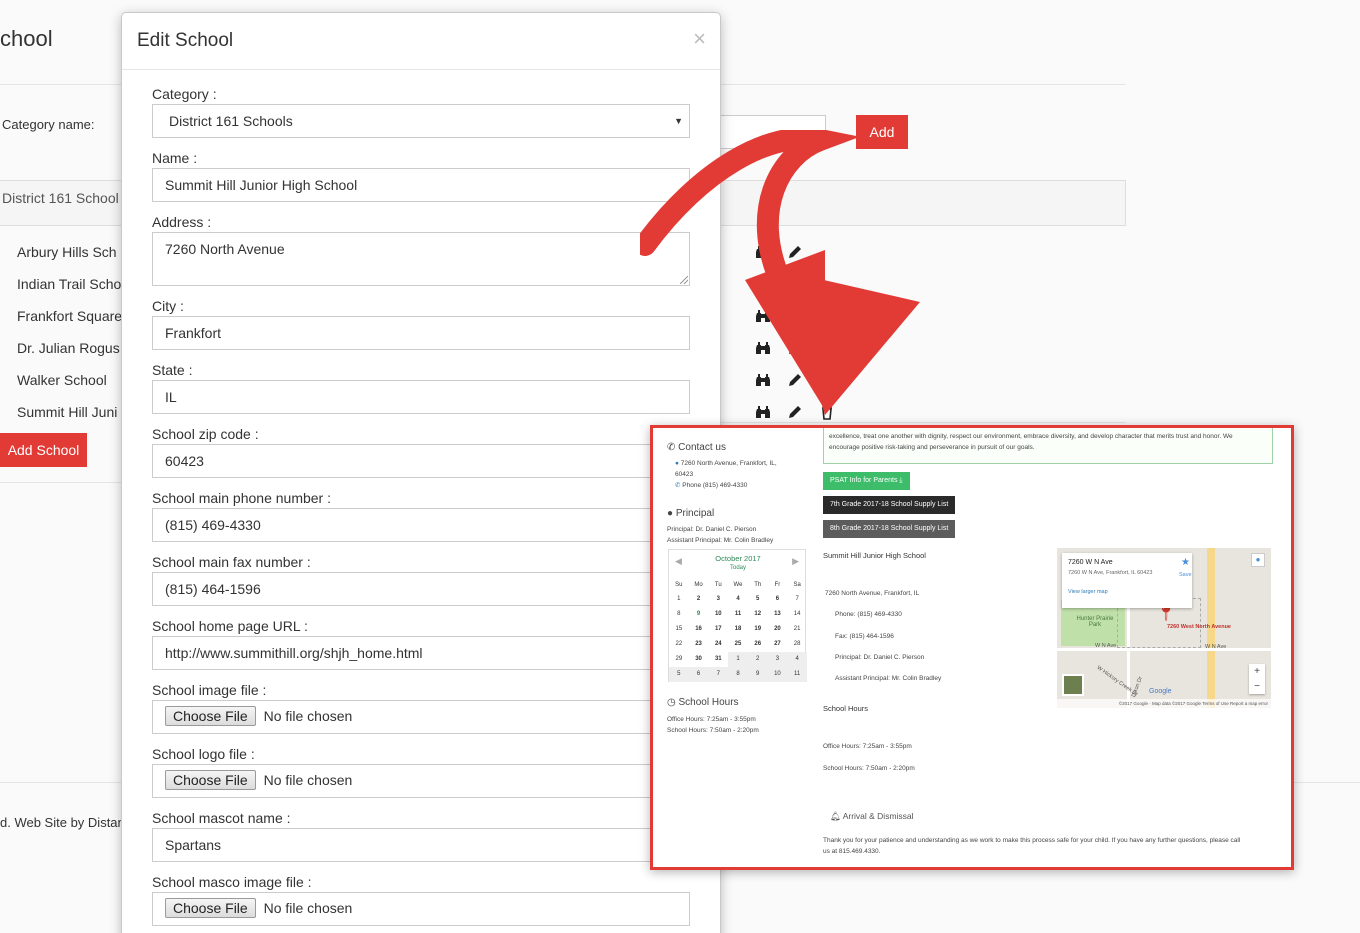 This screenshot has width=1360, height=933. What do you see at coordinates (738, 558) in the screenshot?
I see `calendar-month: October 2017` at bounding box center [738, 558].